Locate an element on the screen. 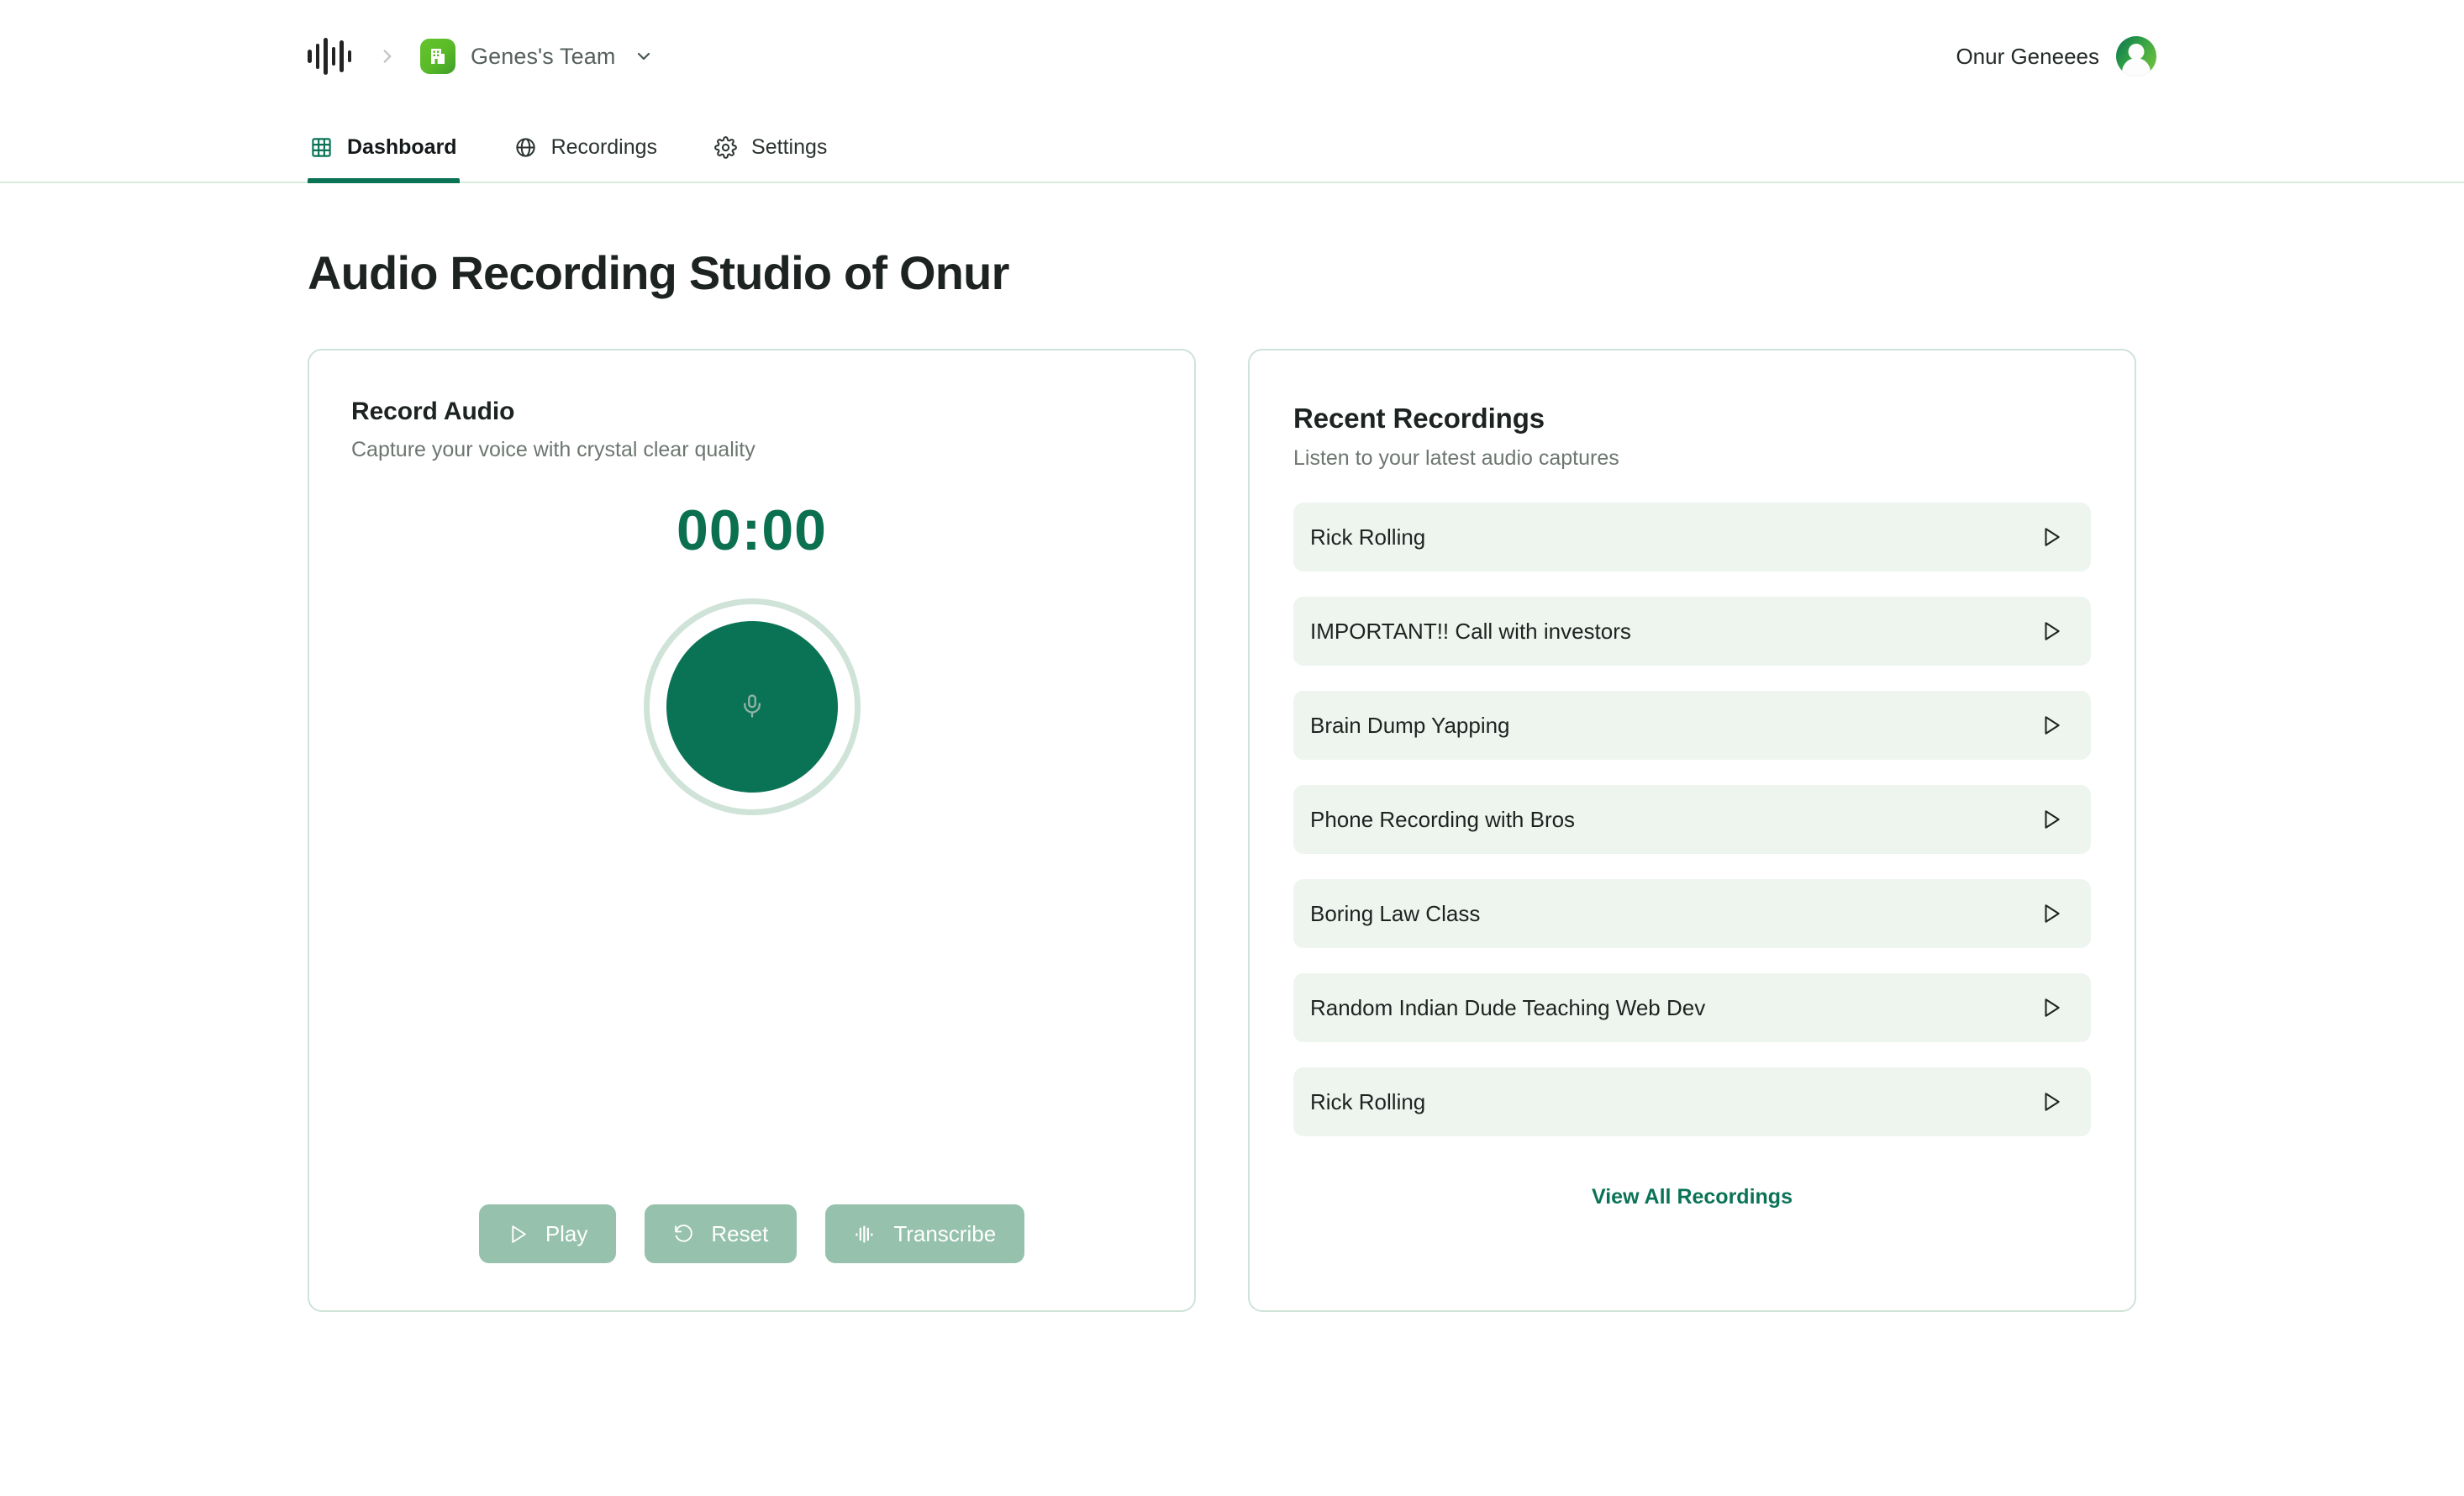 The width and height of the screenshot is (2464, 1496). list-item: Boring Law Class is located at coordinates (1692, 913).